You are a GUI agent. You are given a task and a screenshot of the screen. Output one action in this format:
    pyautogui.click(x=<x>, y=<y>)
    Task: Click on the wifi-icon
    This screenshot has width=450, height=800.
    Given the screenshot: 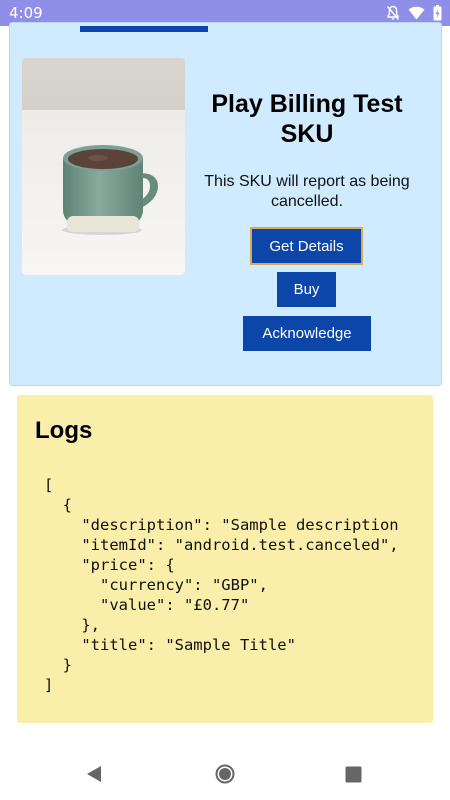 What is the action you would take?
    pyautogui.click(x=416, y=13)
    